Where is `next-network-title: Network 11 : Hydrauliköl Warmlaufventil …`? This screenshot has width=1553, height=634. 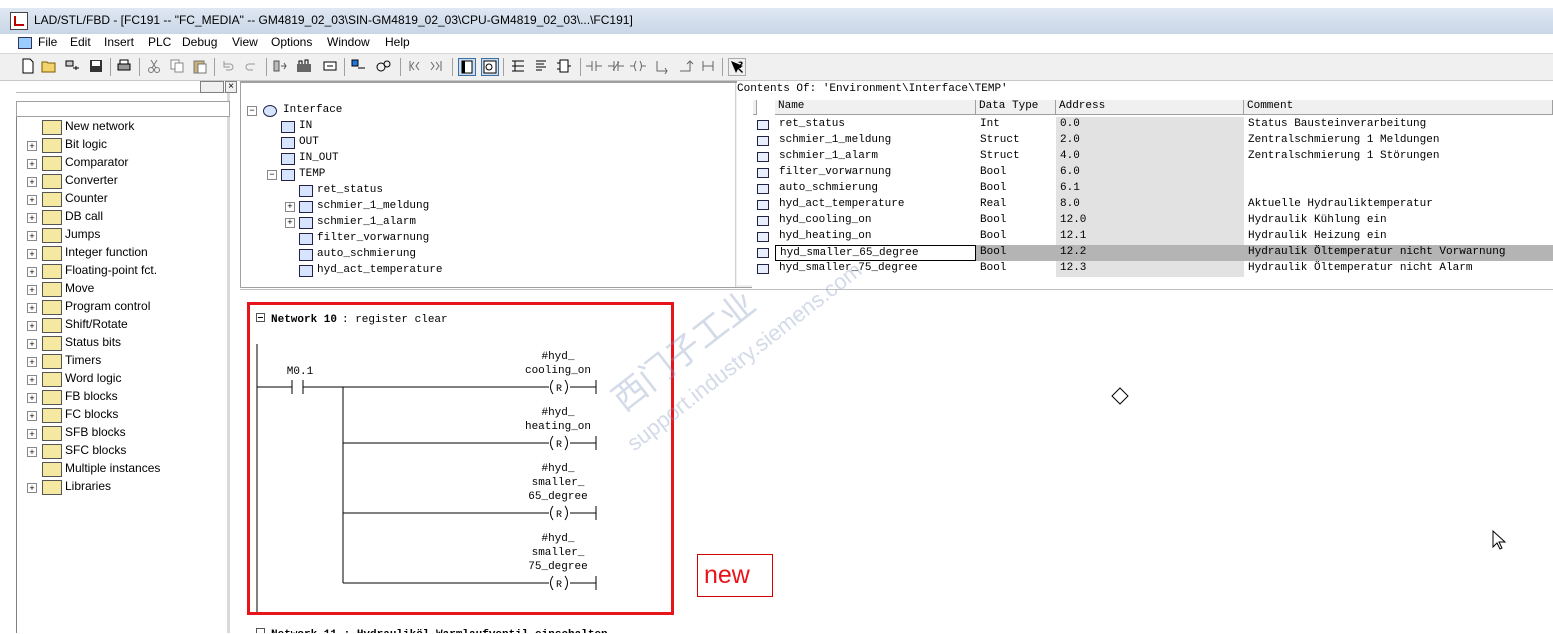
next-network-title: Network 11 : Hydrauliköl Warmlaufventil … is located at coordinates (439, 631).